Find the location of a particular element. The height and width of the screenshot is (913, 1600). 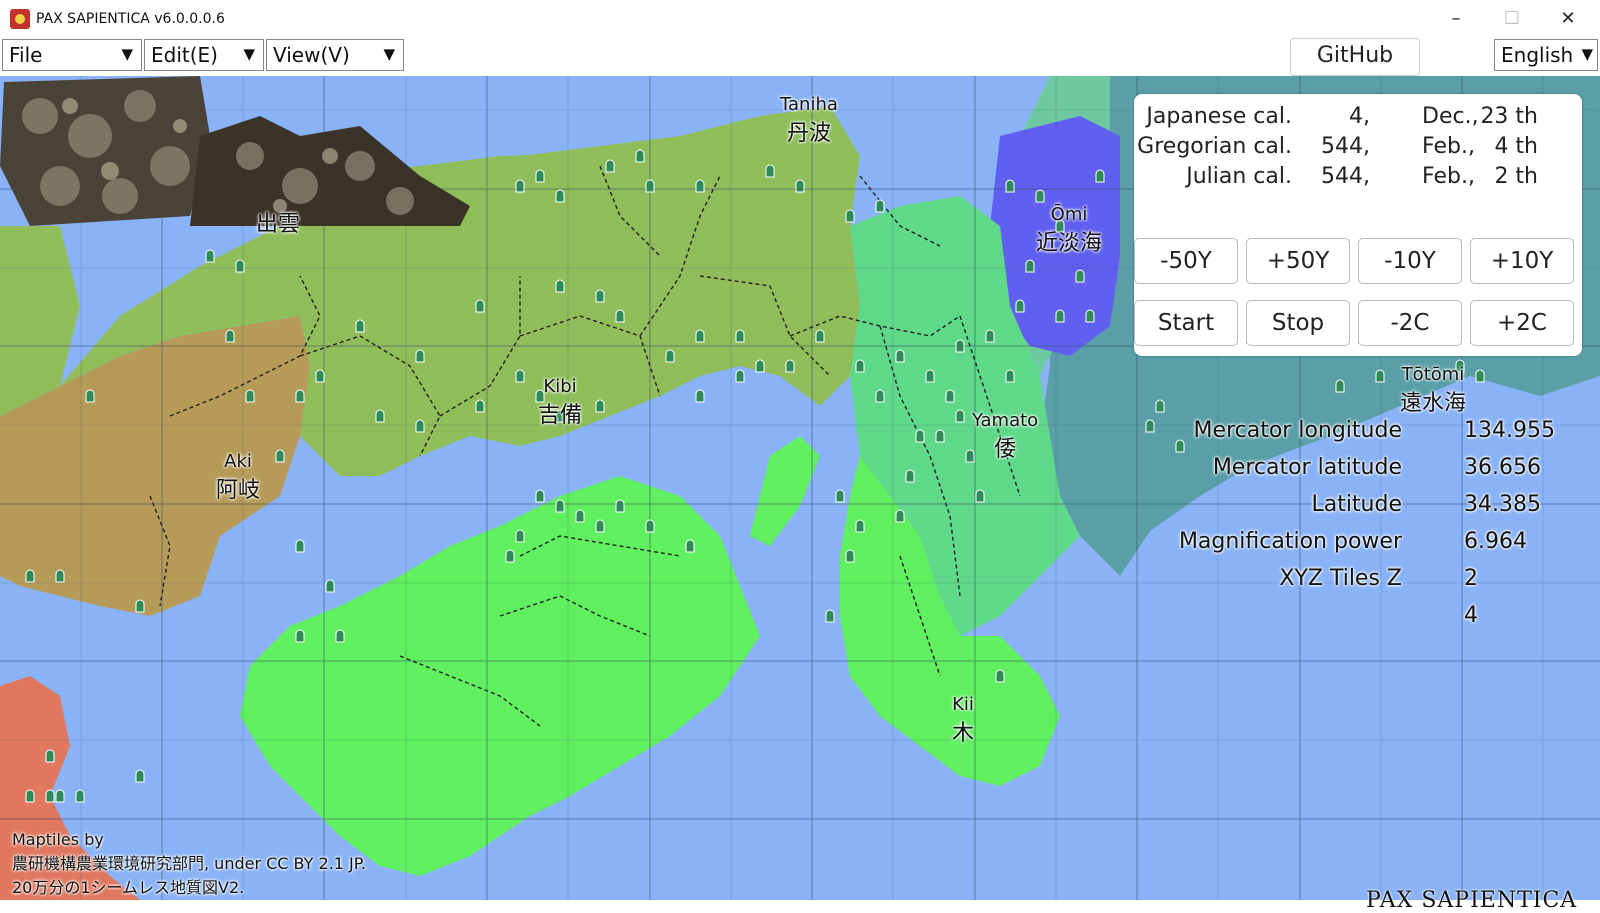

stop-button: Stop is located at coordinates (1298, 323).